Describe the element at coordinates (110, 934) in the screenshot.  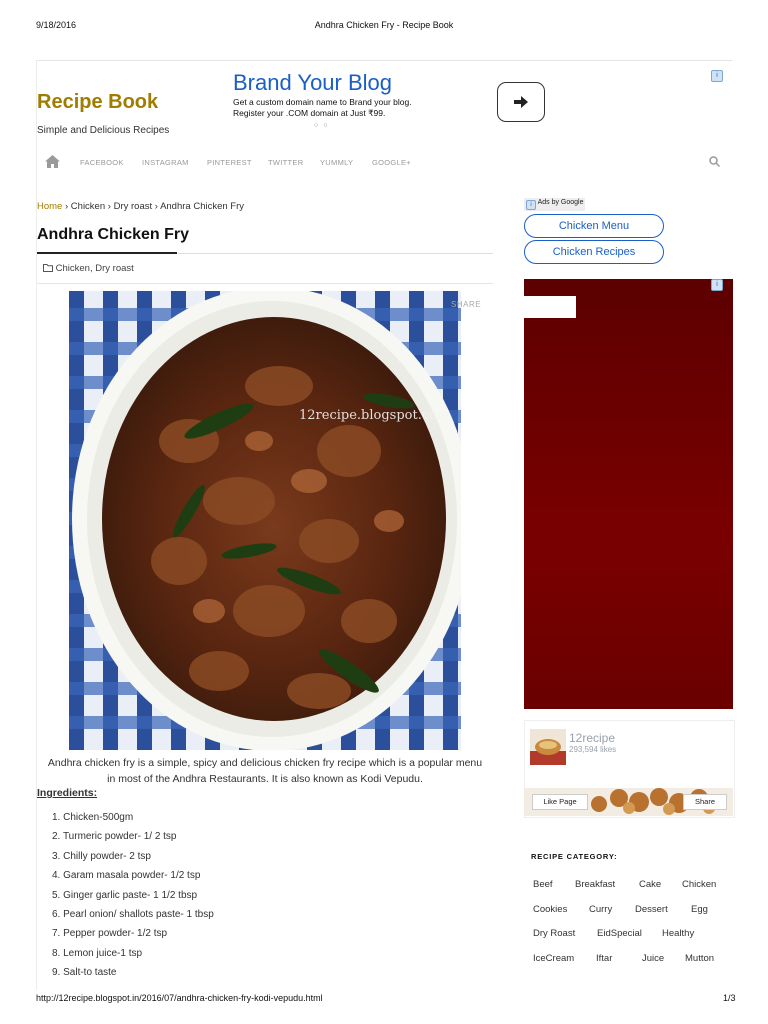
I see `ingredient-item: 7. Pepper powder- 1/2 tsp` at that location.